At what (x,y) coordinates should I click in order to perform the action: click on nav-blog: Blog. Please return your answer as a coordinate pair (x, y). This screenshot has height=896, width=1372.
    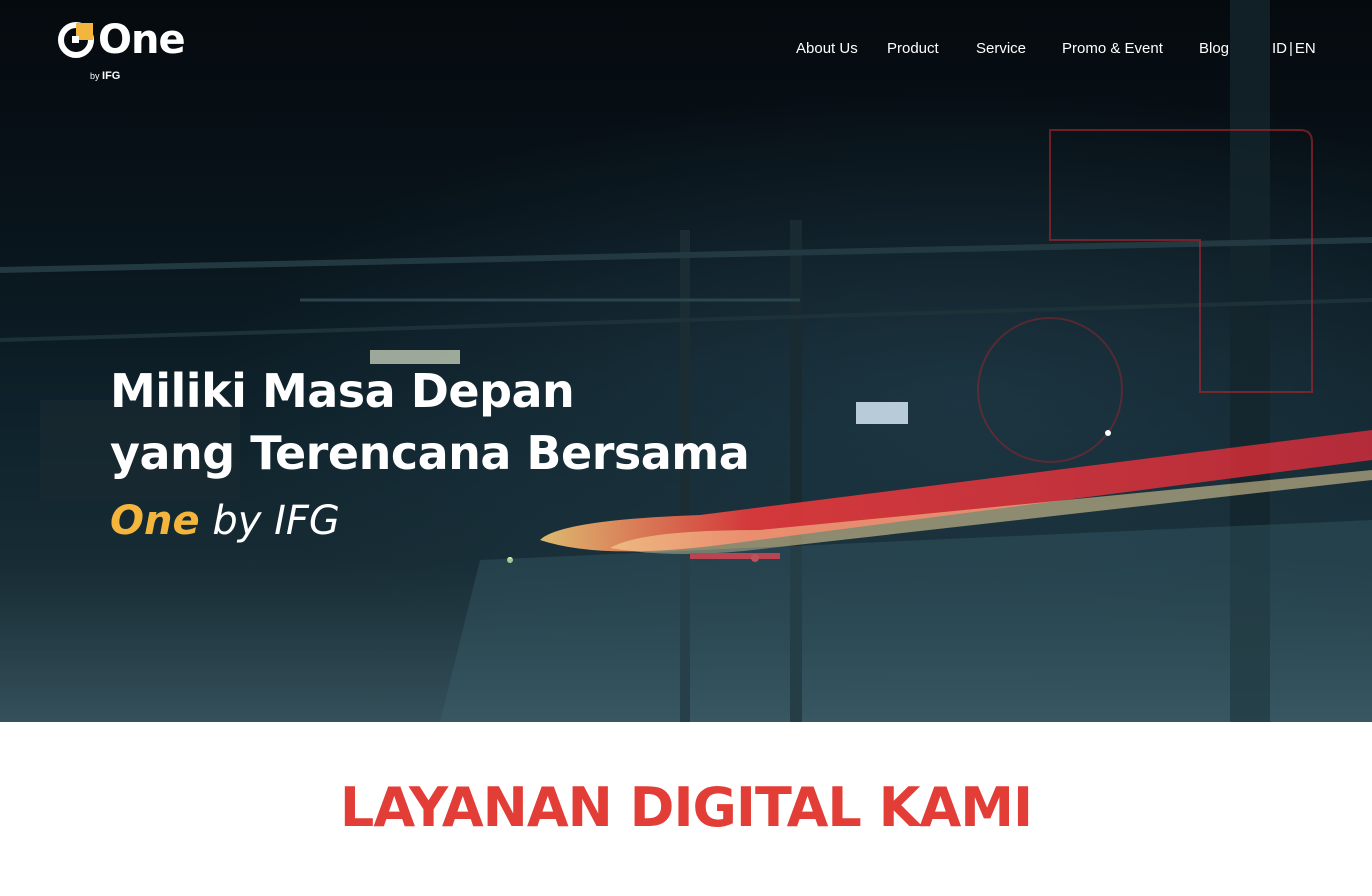
    Looking at the image, I should click on (1214, 48).